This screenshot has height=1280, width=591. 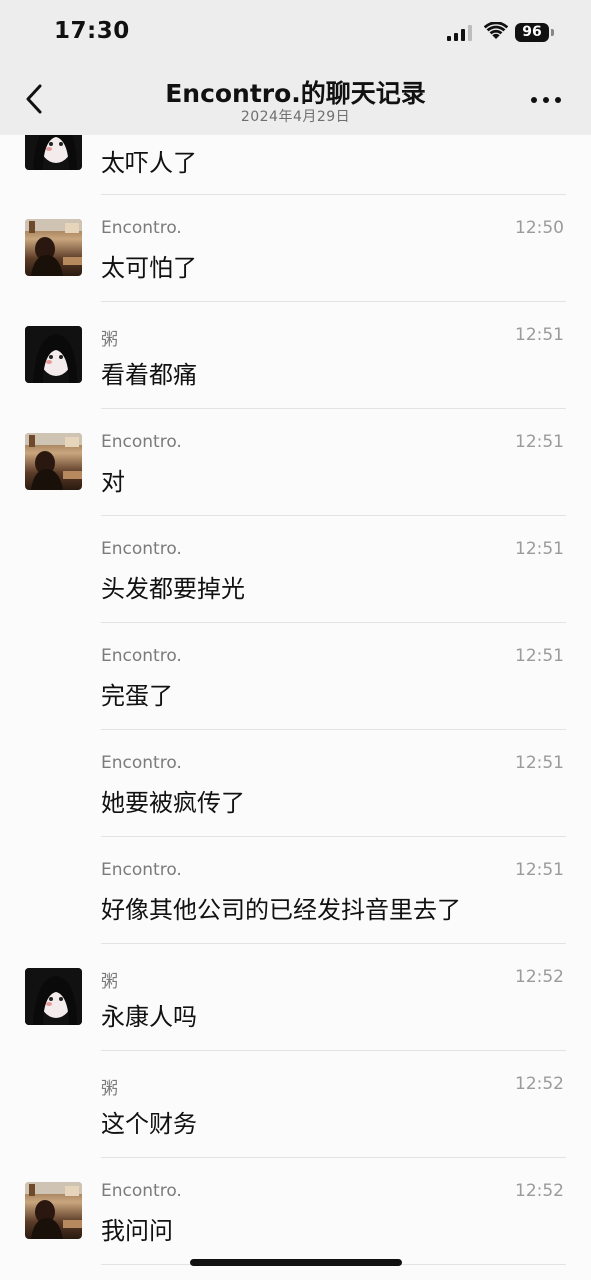 What do you see at coordinates (149, 1017) in the screenshot?
I see `message-text: 永康人吗` at bounding box center [149, 1017].